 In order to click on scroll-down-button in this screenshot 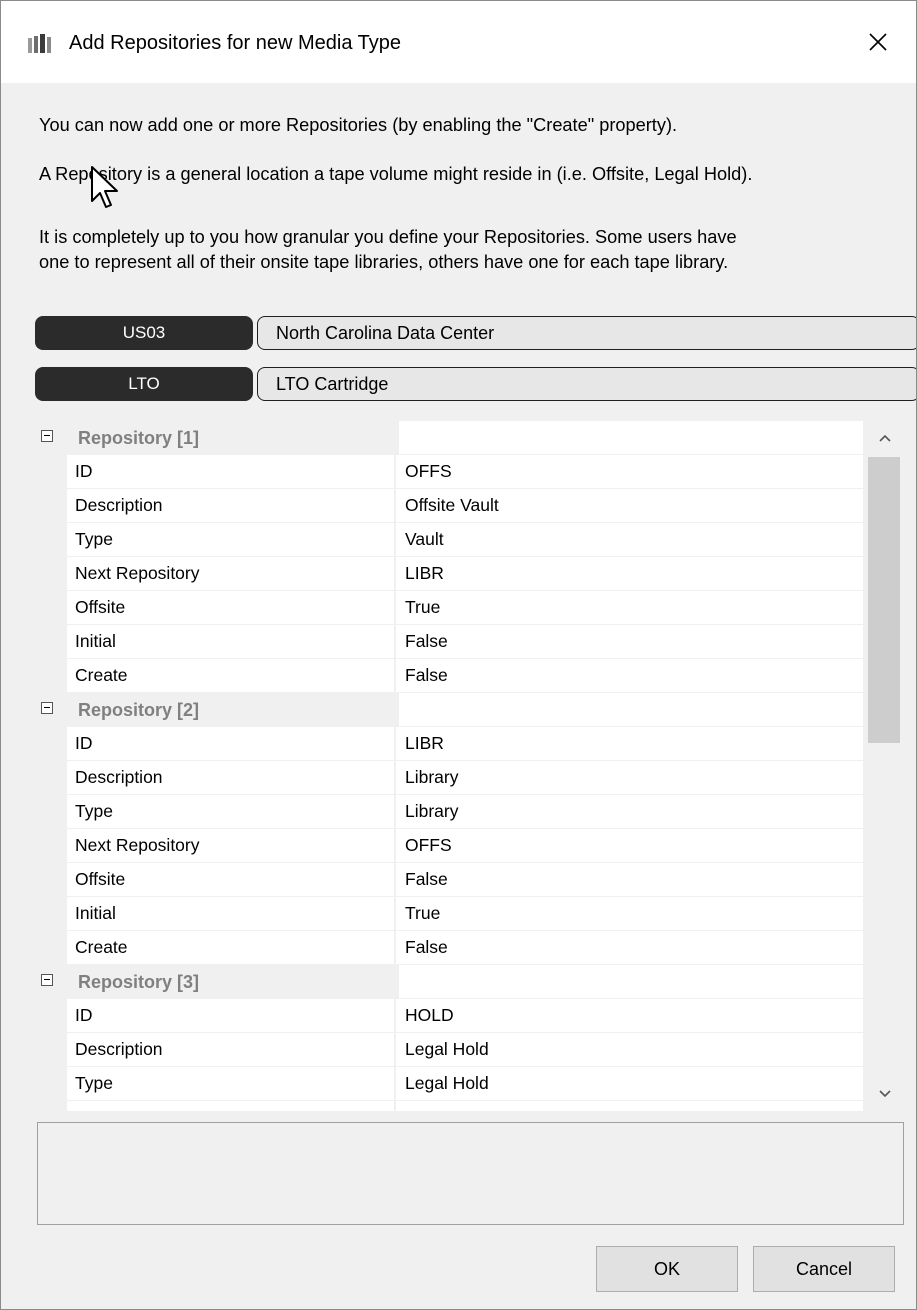, I will do `click(884, 1094)`.